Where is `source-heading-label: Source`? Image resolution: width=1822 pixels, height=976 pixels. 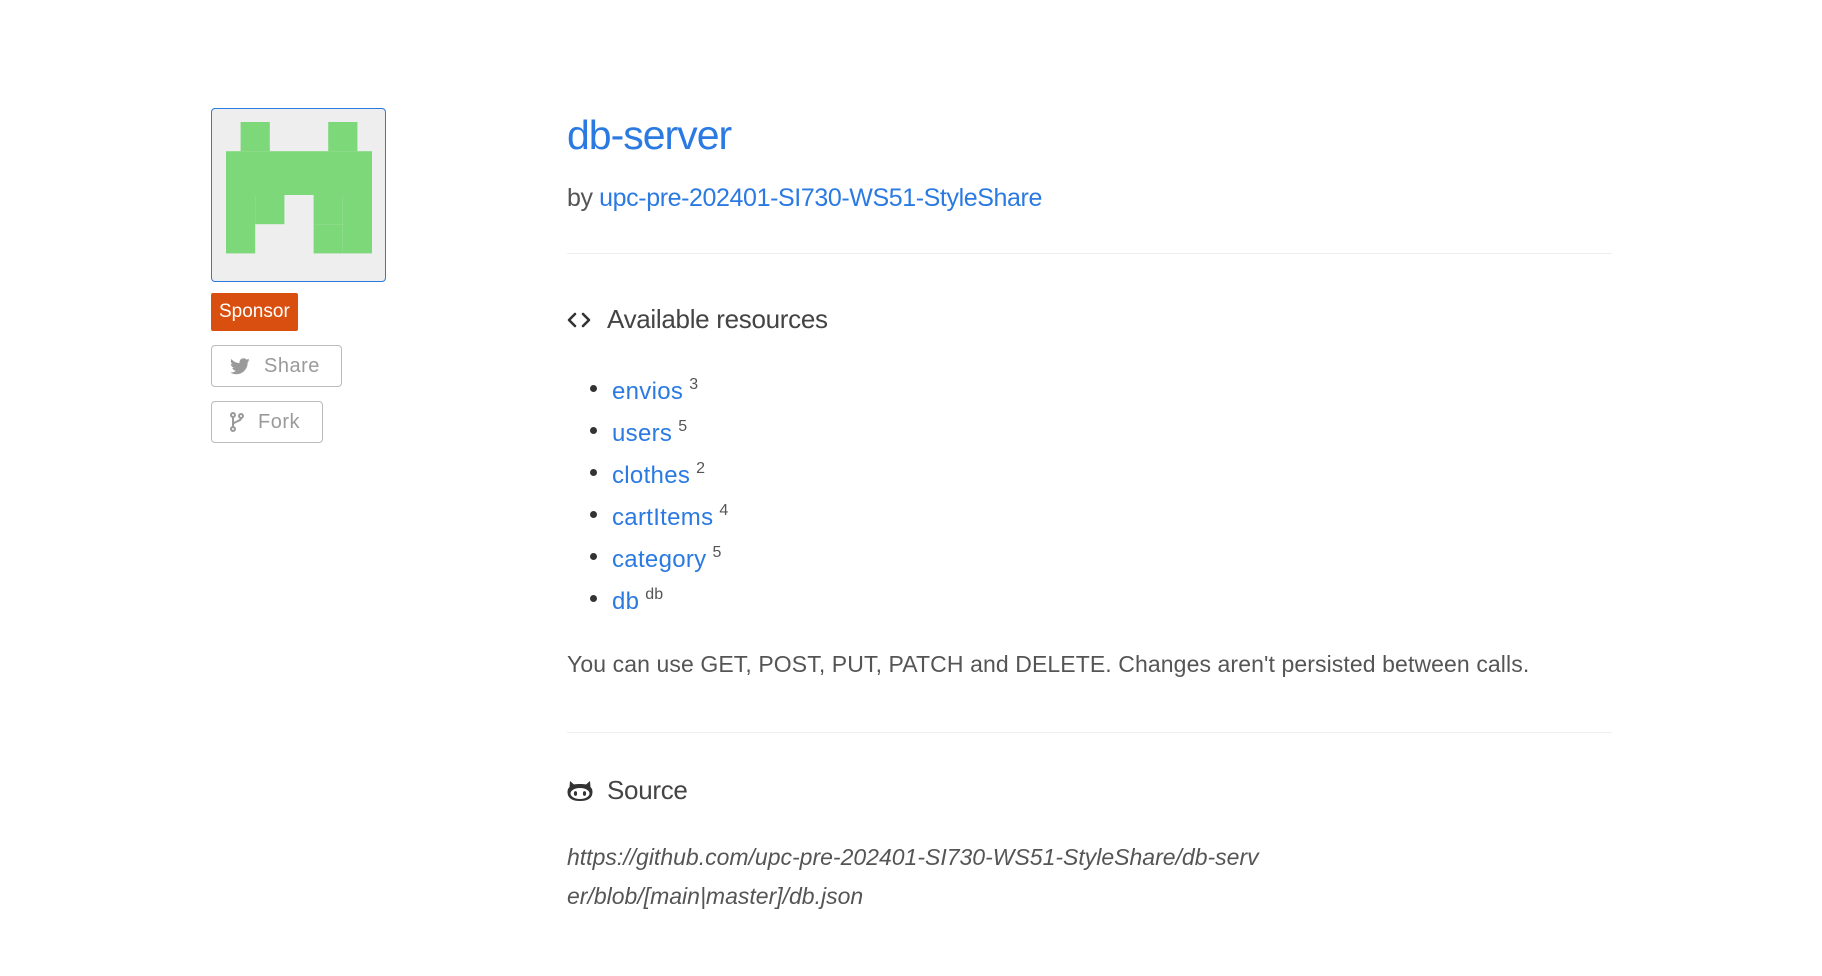
source-heading-label: Source is located at coordinates (647, 790).